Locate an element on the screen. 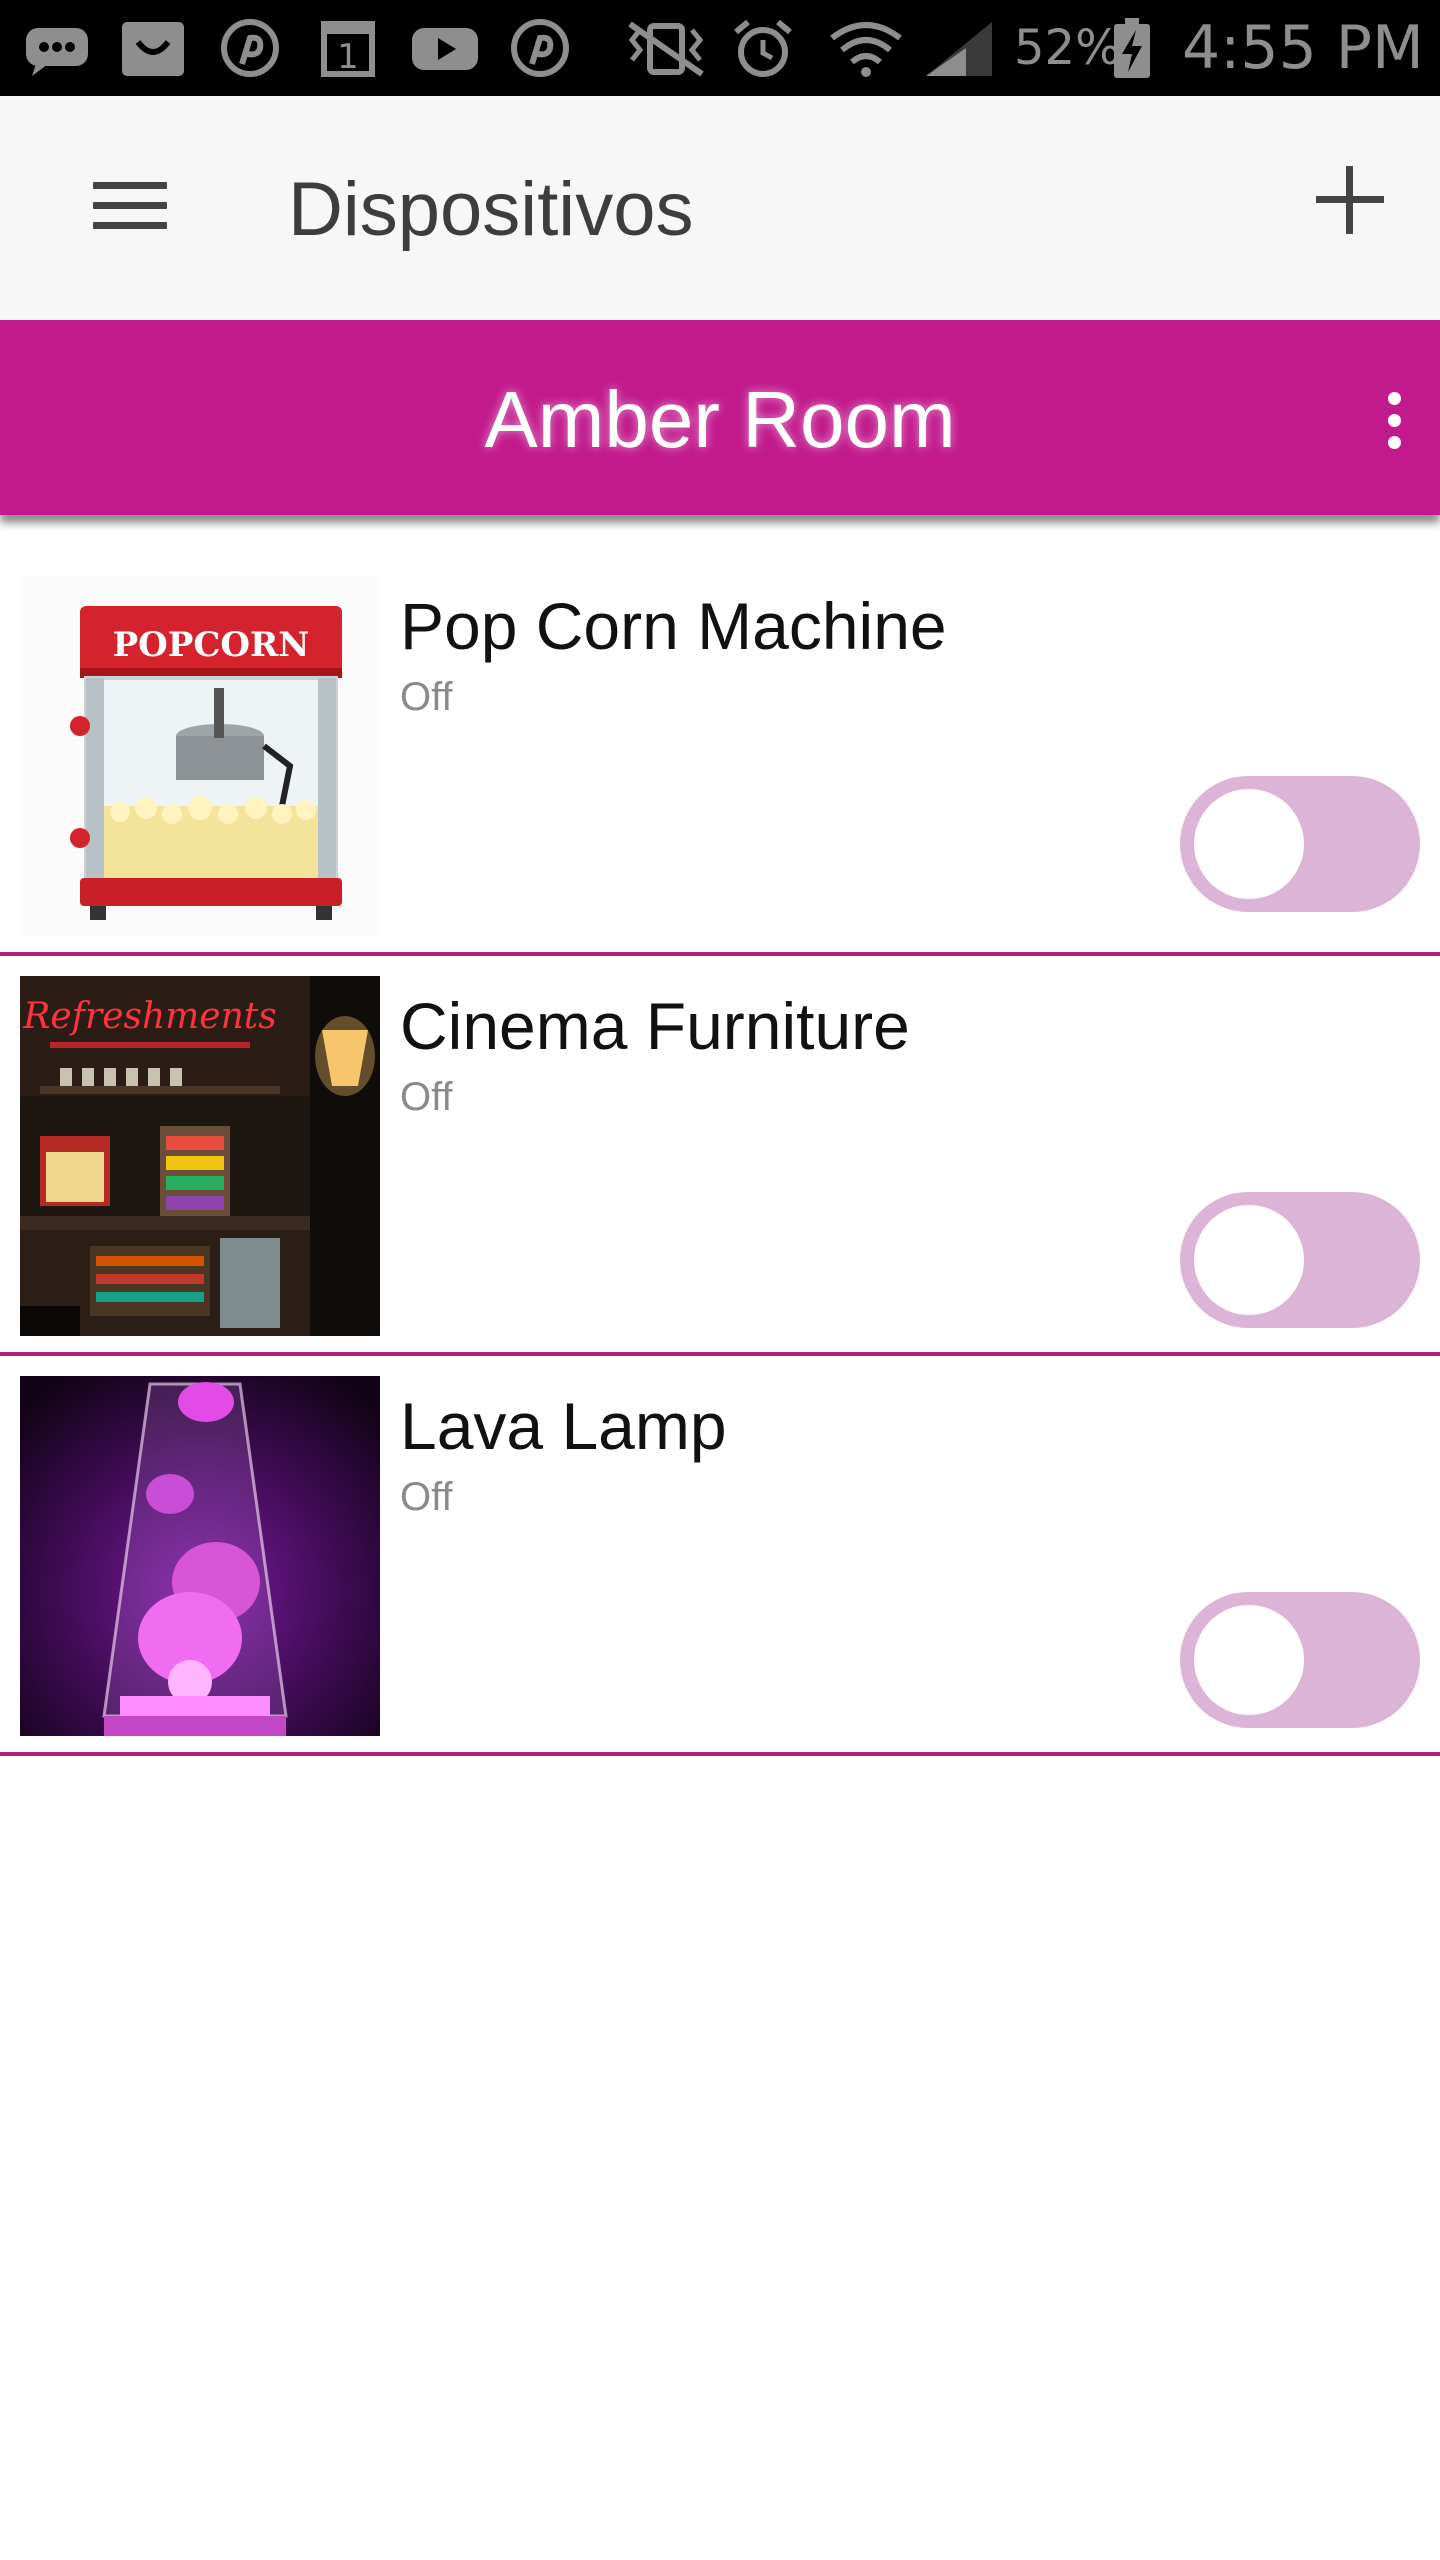 This screenshot has width=1440, height=2560. room-title: Amber Room is located at coordinates (720, 419).